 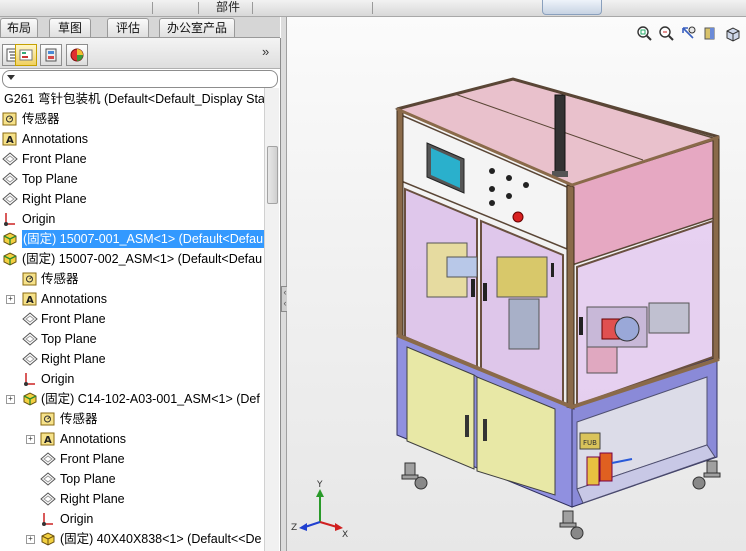 I want to click on property-manager-icon, so click(x=26, y=55).